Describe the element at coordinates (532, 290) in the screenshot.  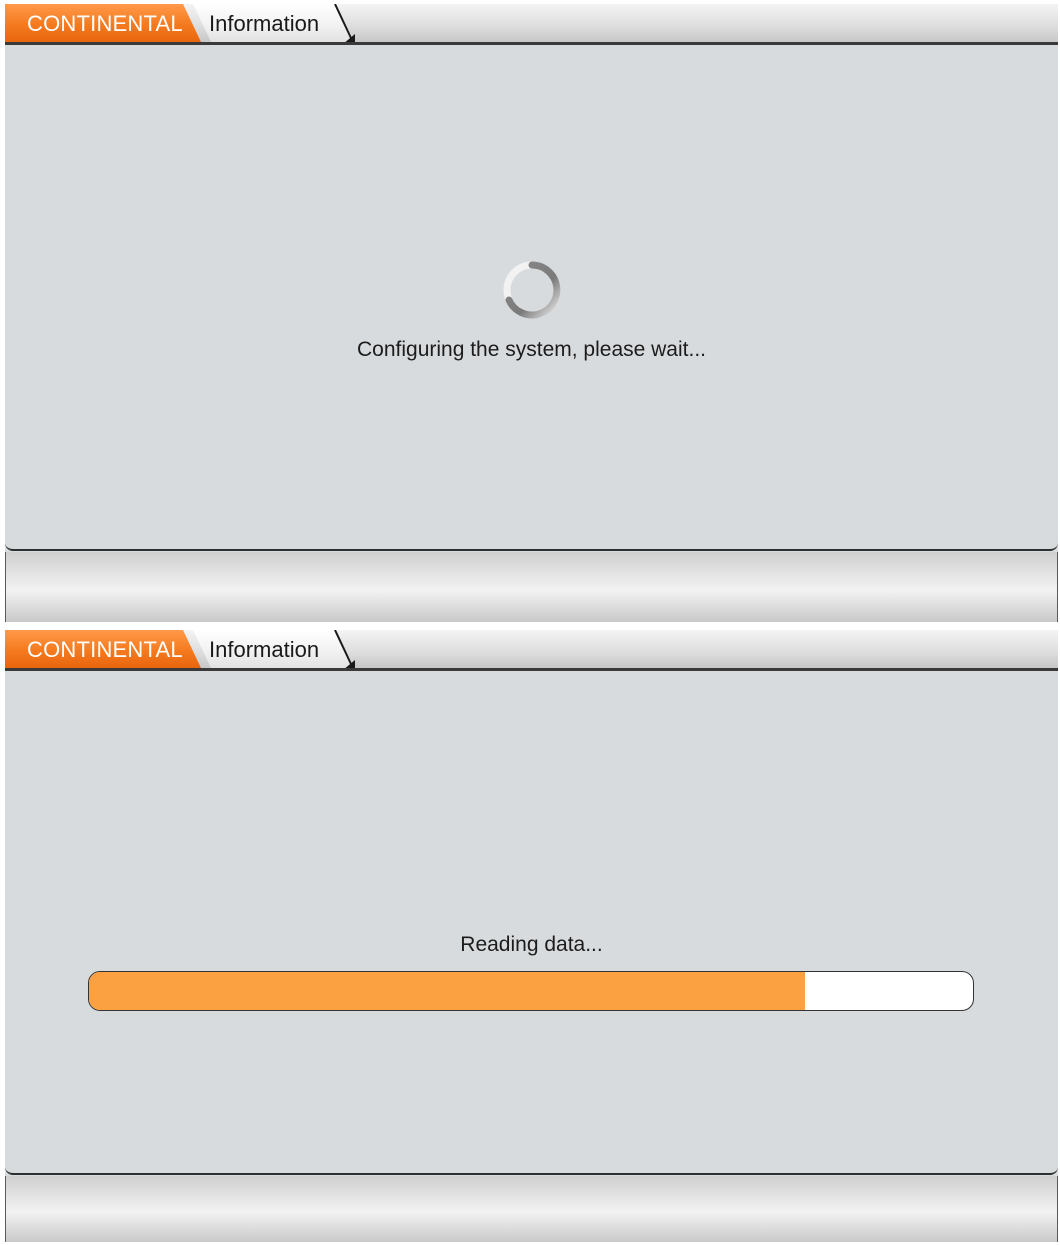
I see `loading-spinner-icon` at that location.